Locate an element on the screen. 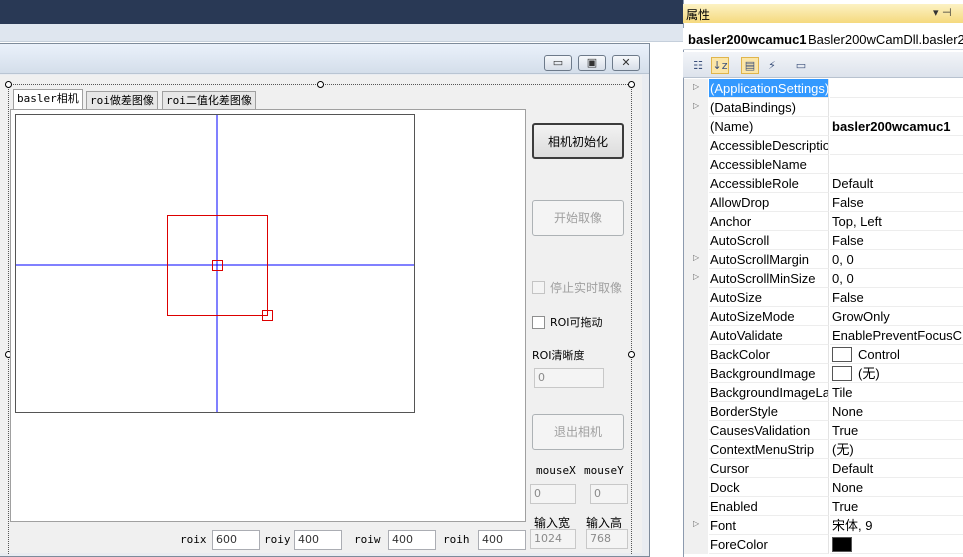  close-button: ✕ is located at coordinates (626, 63).